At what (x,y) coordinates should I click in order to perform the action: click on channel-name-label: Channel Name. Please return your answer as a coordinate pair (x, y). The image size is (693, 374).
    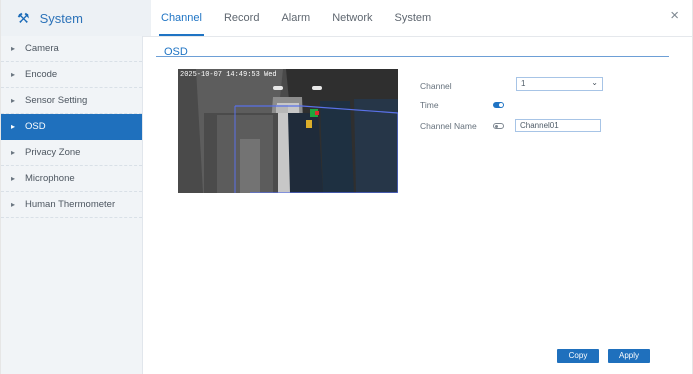
    Looking at the image, I should click on (448, 126).